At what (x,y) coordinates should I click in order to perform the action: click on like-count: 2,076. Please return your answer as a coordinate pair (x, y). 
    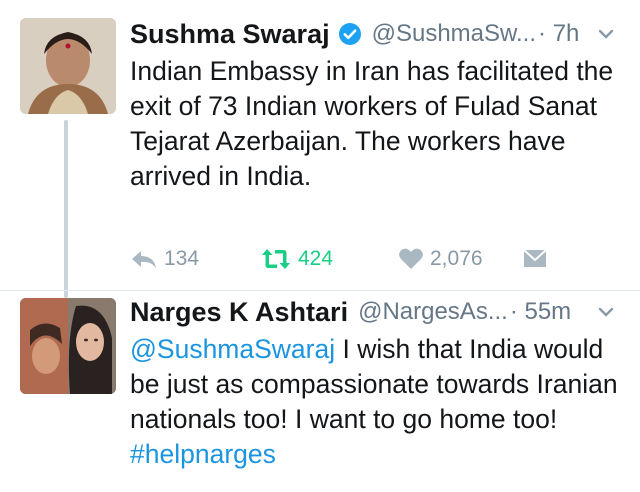
    Looking at the image, I should click on (456, 258).